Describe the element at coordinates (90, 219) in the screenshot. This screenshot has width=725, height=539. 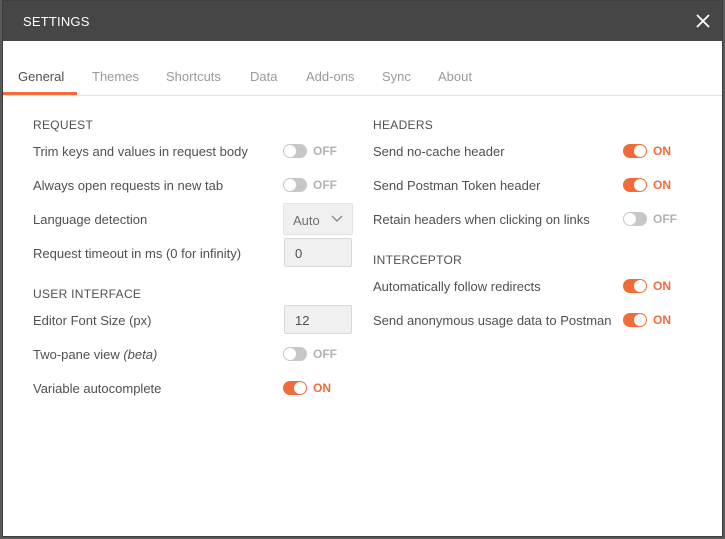
I see `language-detection-label: Language detection` at that location.